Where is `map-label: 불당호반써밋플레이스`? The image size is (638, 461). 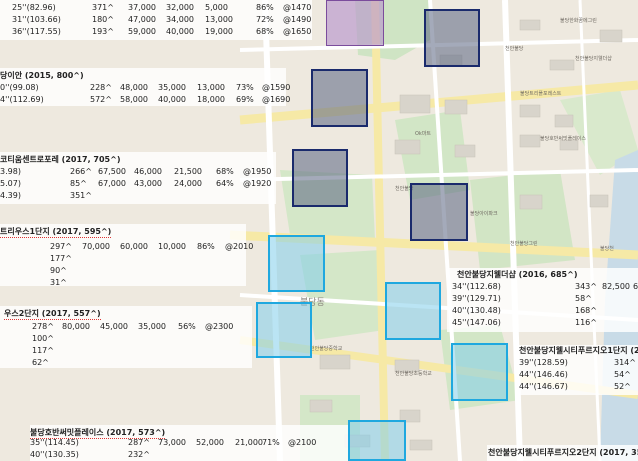
map-label: 불당호반써밋플레이스 is located at coordinates (563, 138).